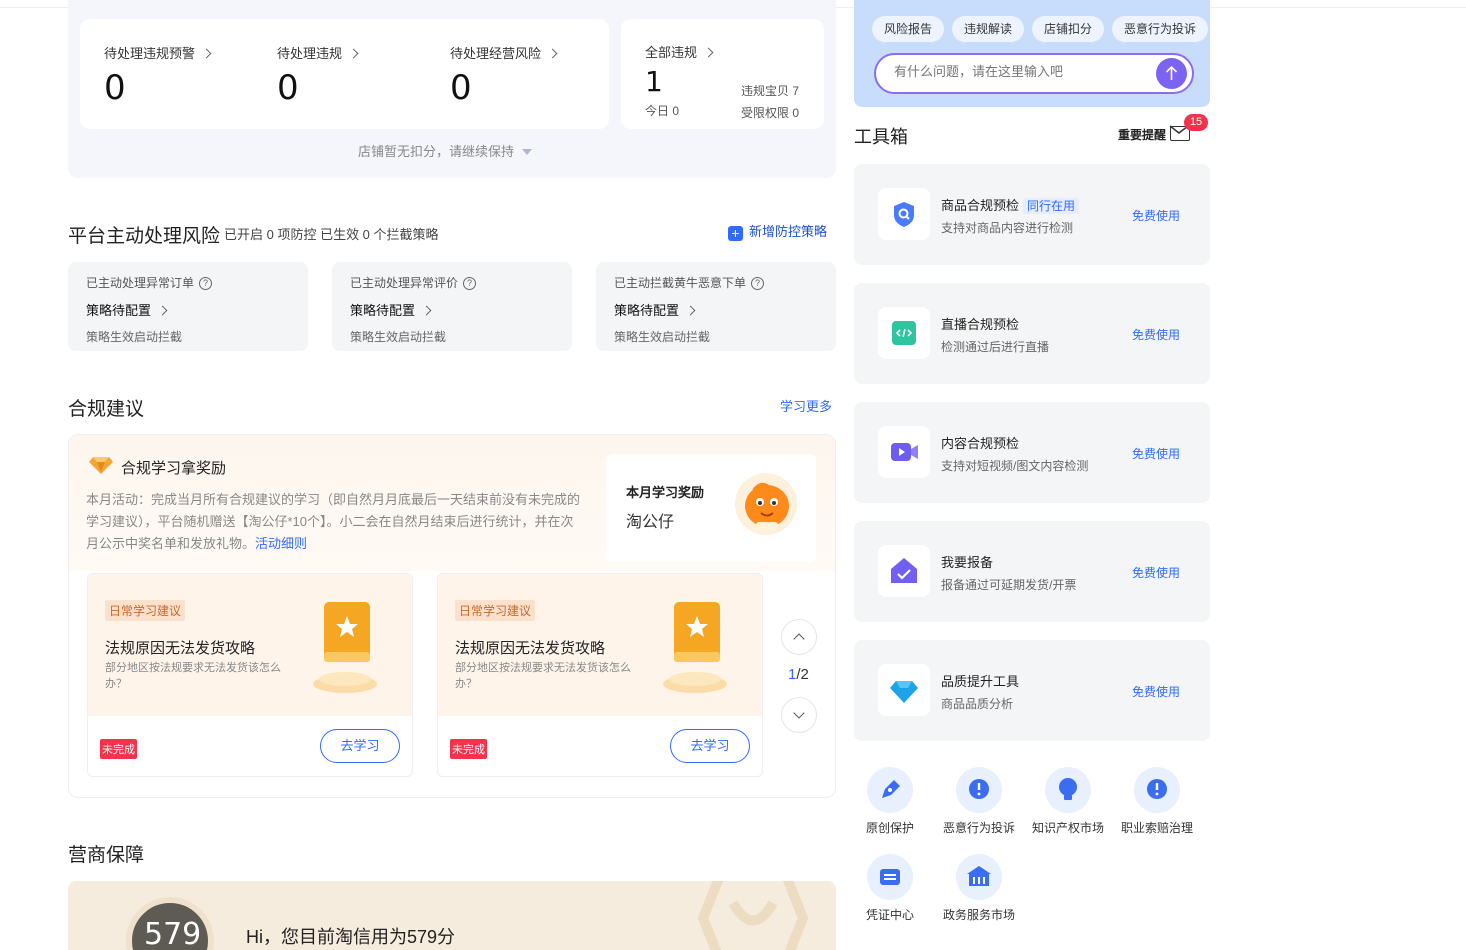  What do you see at coordinates (665, 492) in the screenshot?
I see `monthly-reward-label: 本月学习奖励` at bounding box center [665, 492].